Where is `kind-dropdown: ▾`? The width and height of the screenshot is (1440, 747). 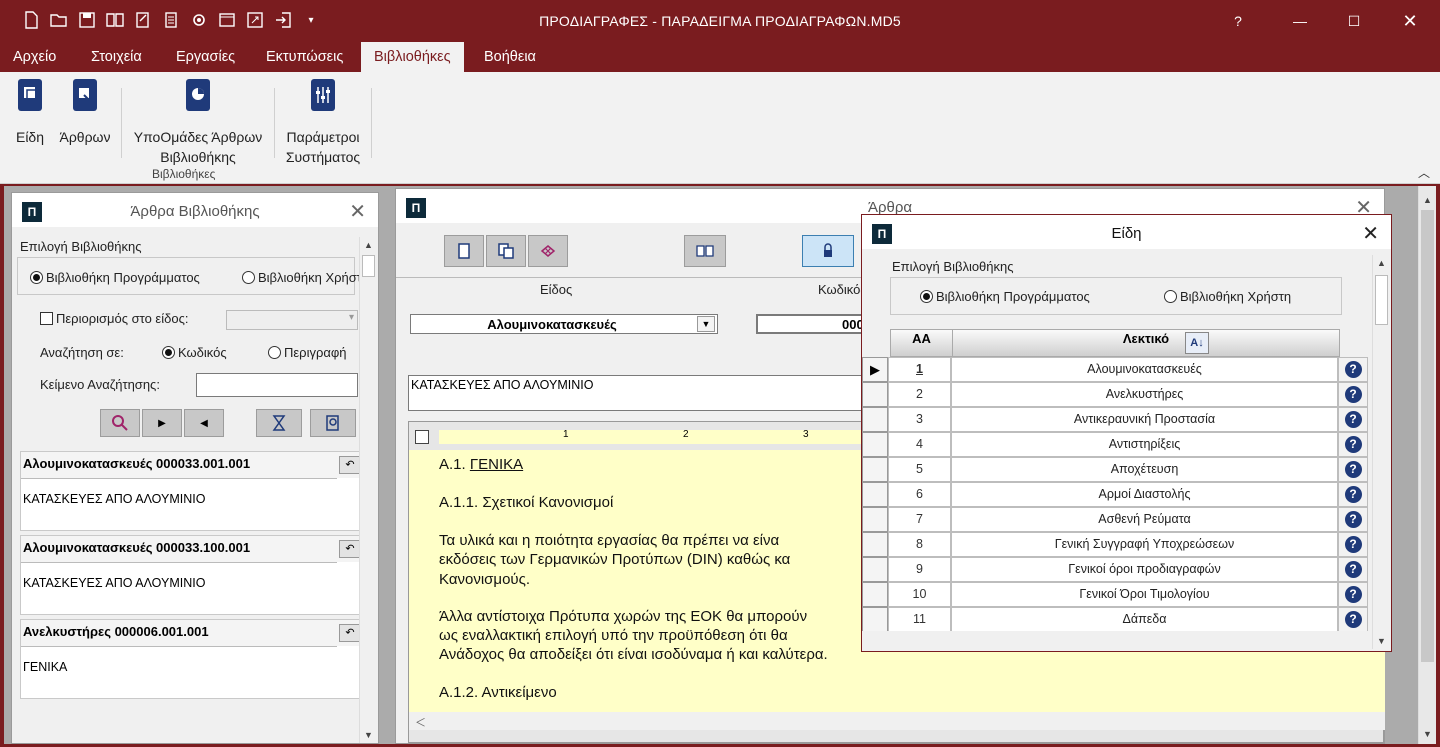 kind-dropdown: ▾ is located at coordinates (292, 320).